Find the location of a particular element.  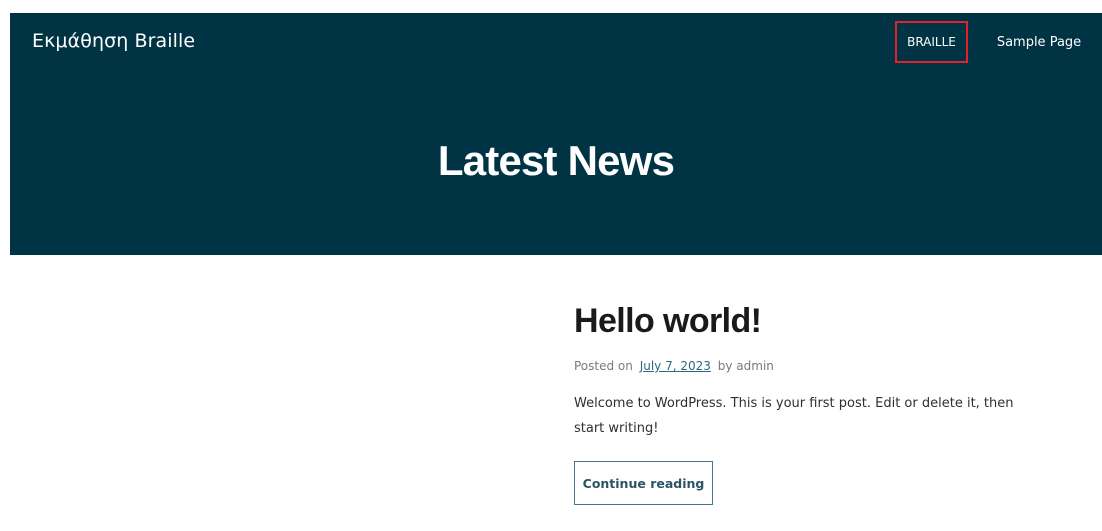

post-meta: Posted on July 7, 2023 by admin is located at coordinates (814, 366).